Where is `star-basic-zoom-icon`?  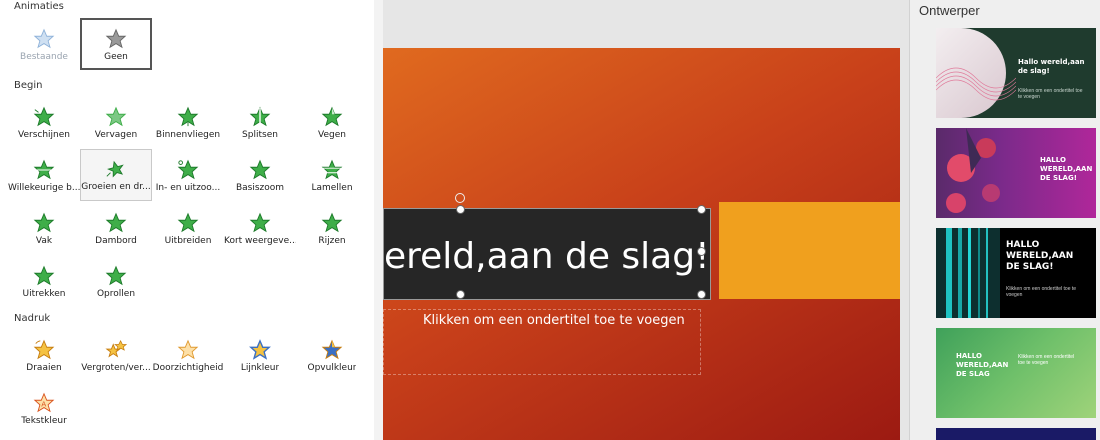
star-basic-zoom-icon is located at coordinates (260, 169).